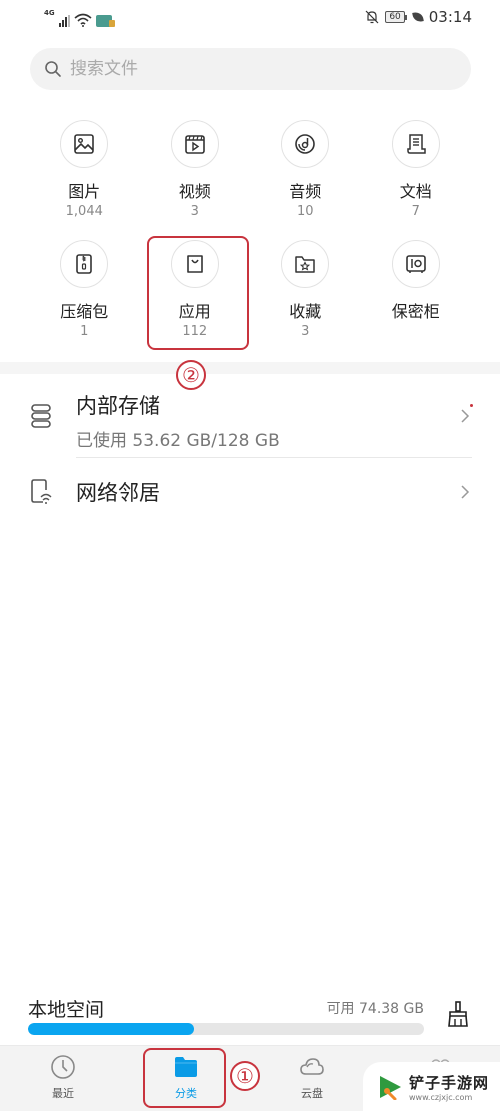 Image resolution: width=500 pixels, height=1111 pixels. Describe the element at coordinates (83, 20) in the screenshot. I see `wifi-icon` at that location.